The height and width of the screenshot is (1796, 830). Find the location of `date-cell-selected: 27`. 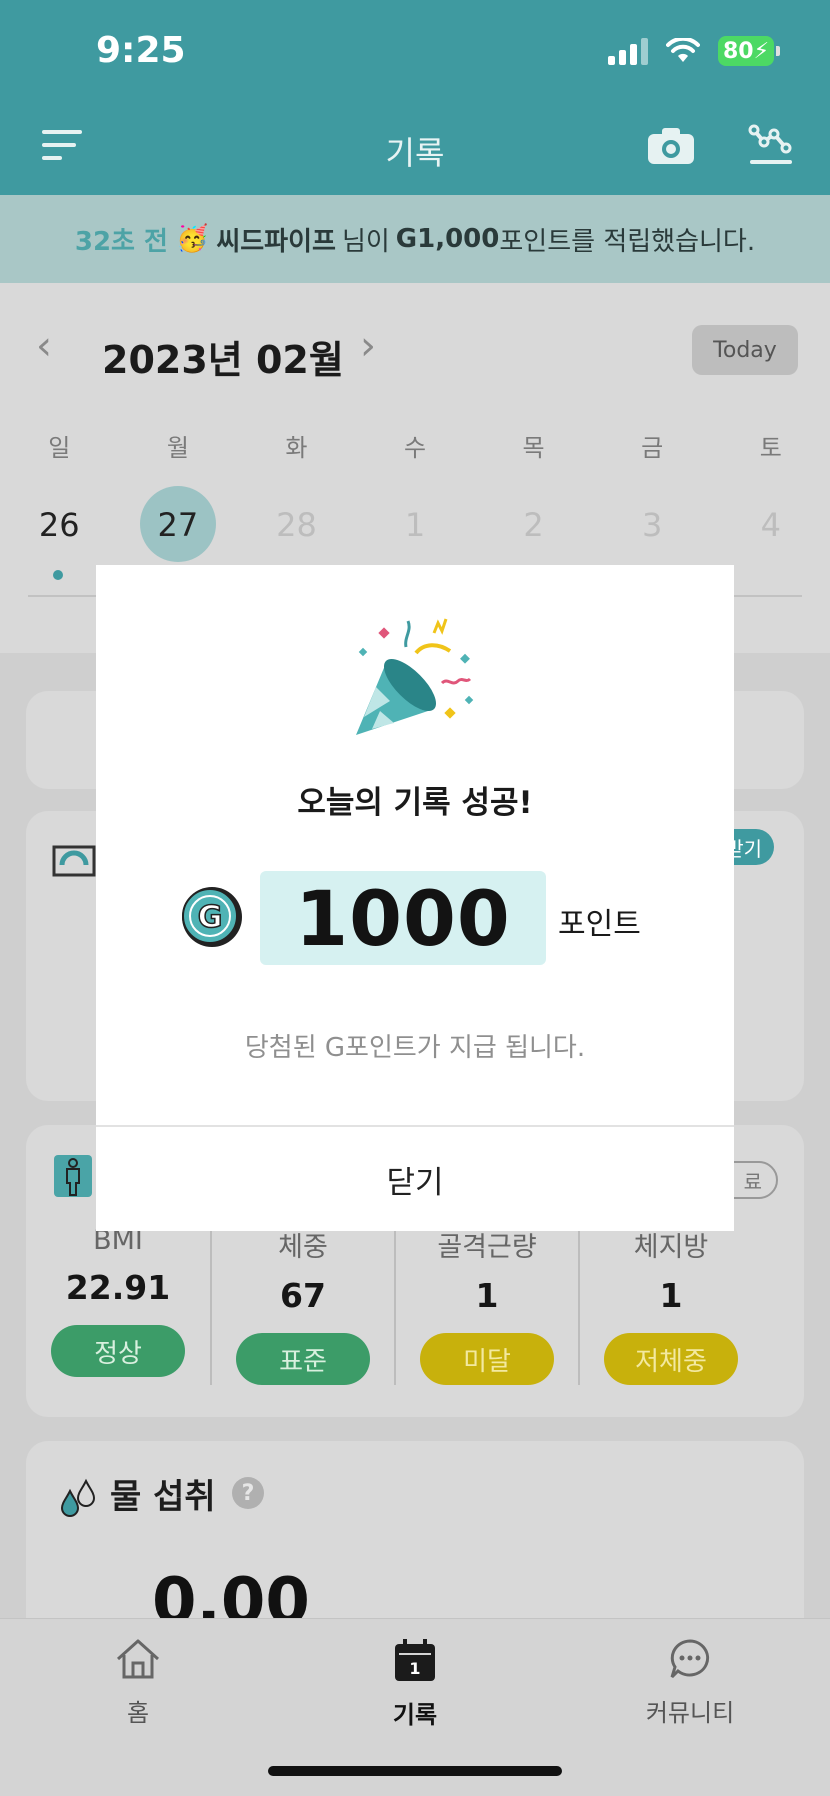

date-cell-selected: 27 is located at coordinates (178, 524).